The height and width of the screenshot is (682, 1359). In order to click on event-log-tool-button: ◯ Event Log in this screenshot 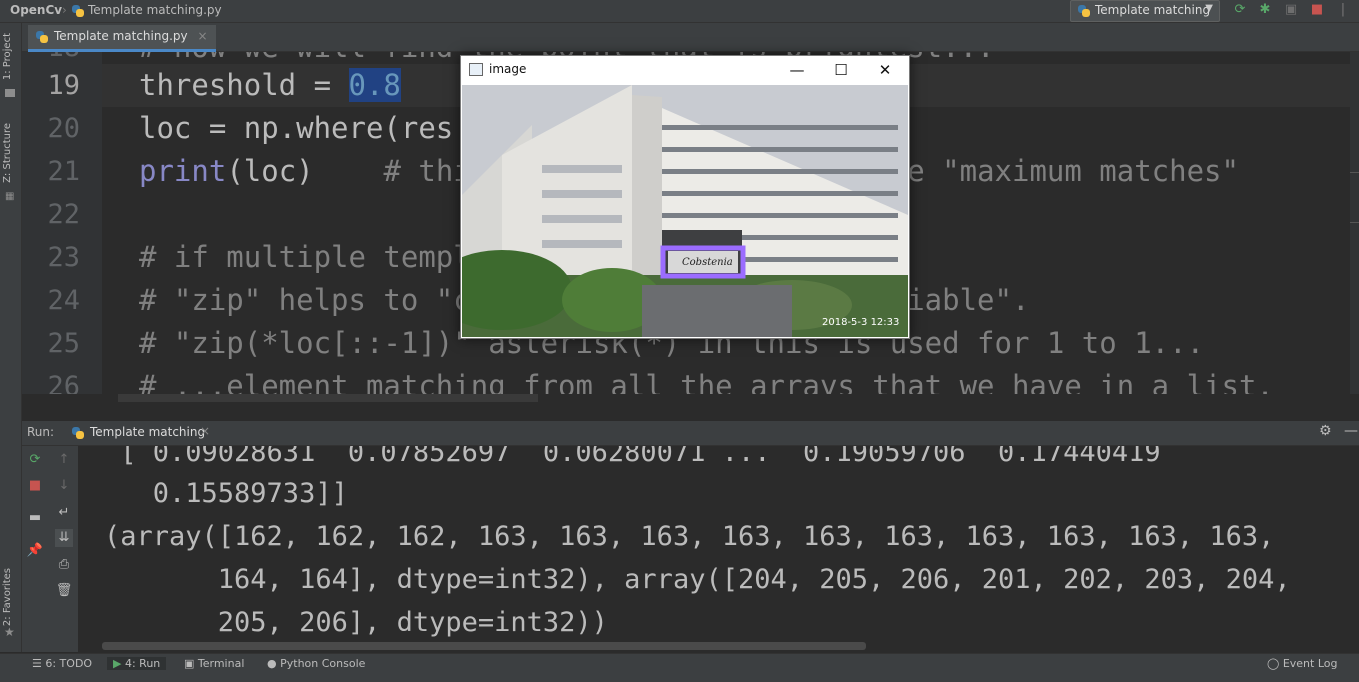, I will do `click(1302, 663)`.